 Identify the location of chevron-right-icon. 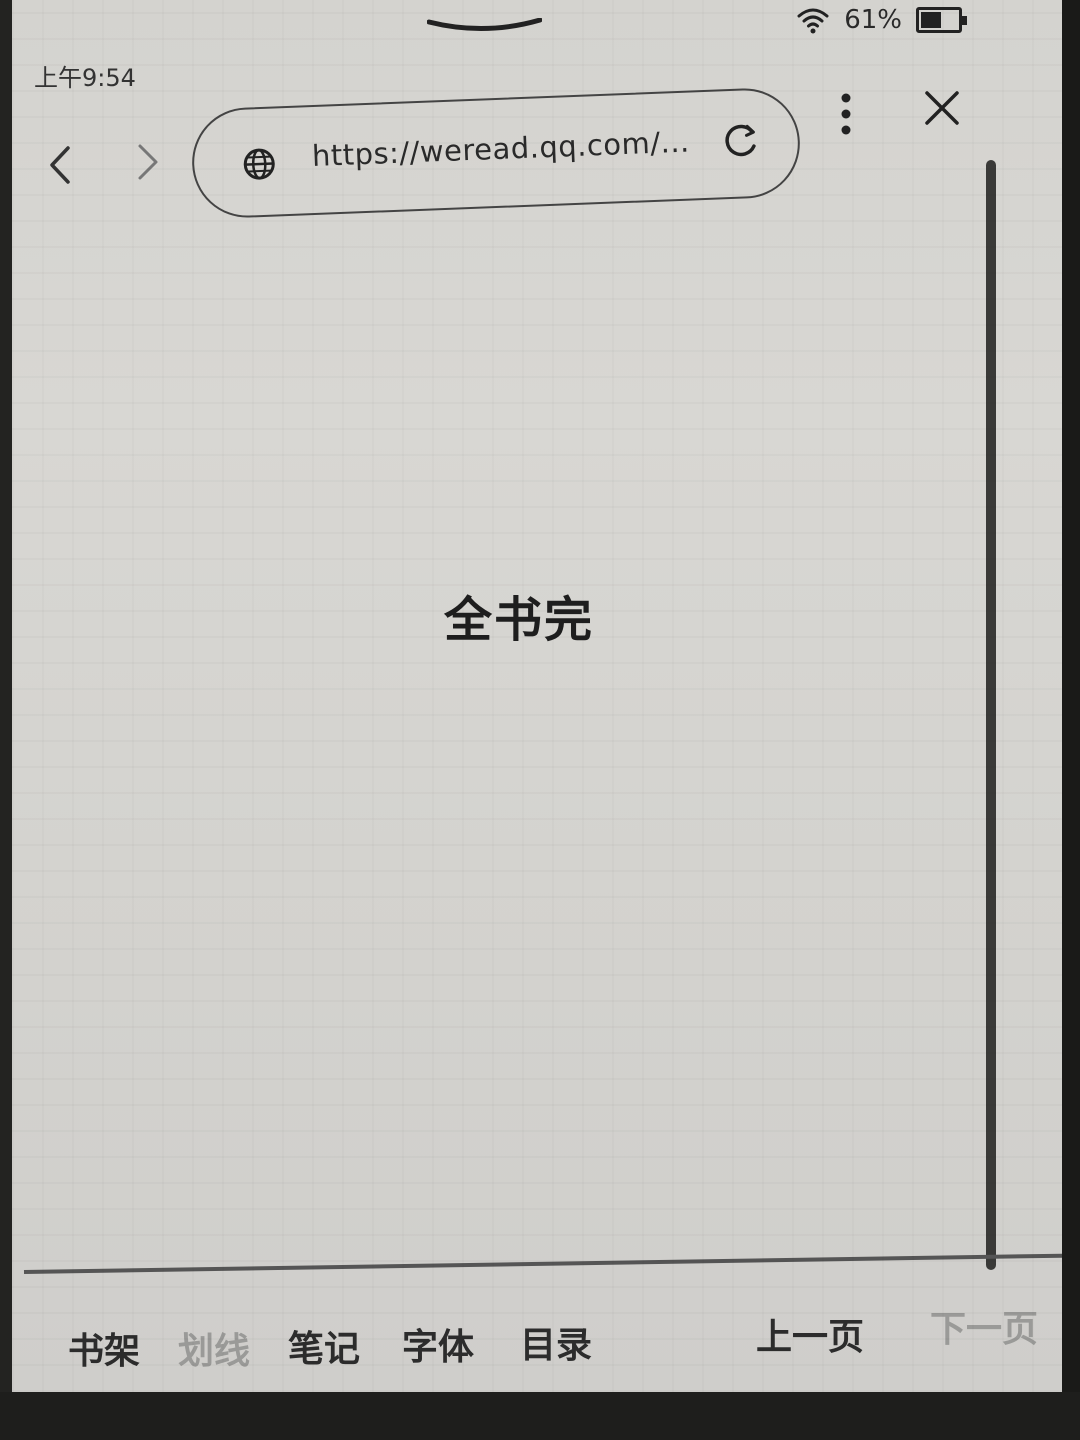
(148, 165).